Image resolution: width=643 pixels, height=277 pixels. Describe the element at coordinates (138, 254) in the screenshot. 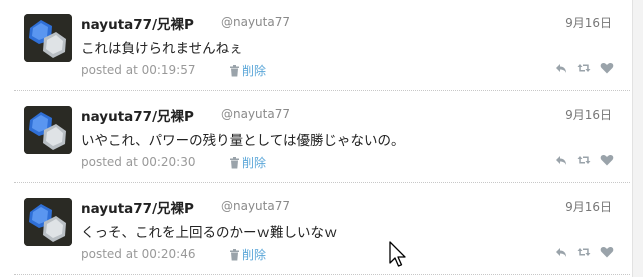

I see `posted-timestamp: posted at 00:20:46` at that location.